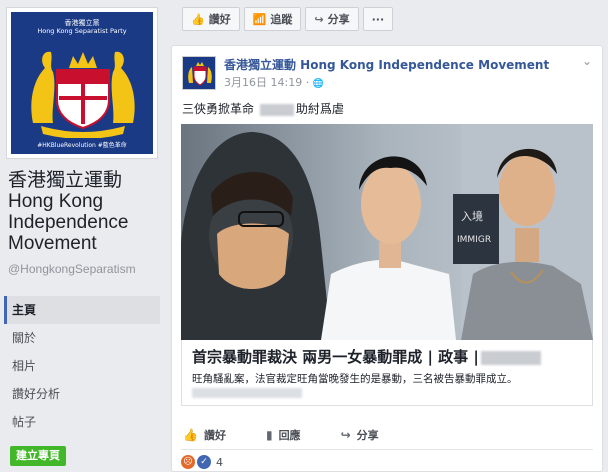  What do you see at coordinates (82, 422) in the screenshot?
I see `nav-item-posts: 帖子` at bounding box center [82, 422].